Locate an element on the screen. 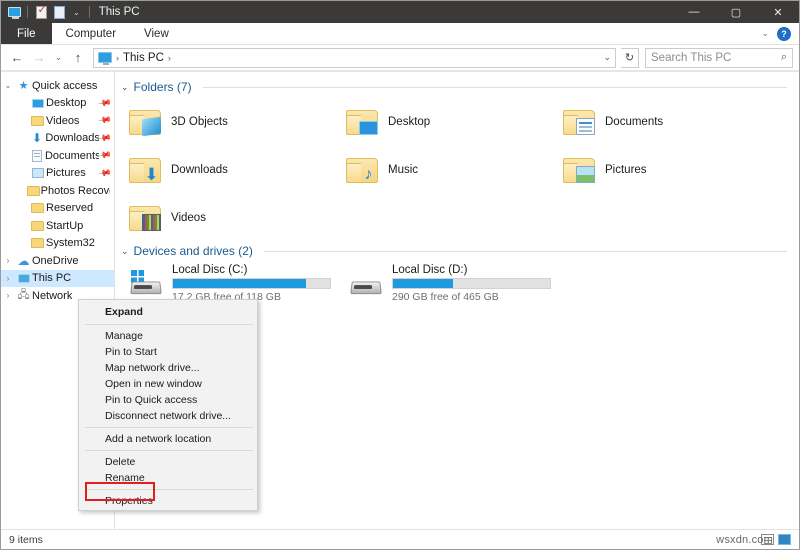 The height and width of the screenshot is (550, 800). folder-tile: 3D Objects is located at coordinates (237, 122).